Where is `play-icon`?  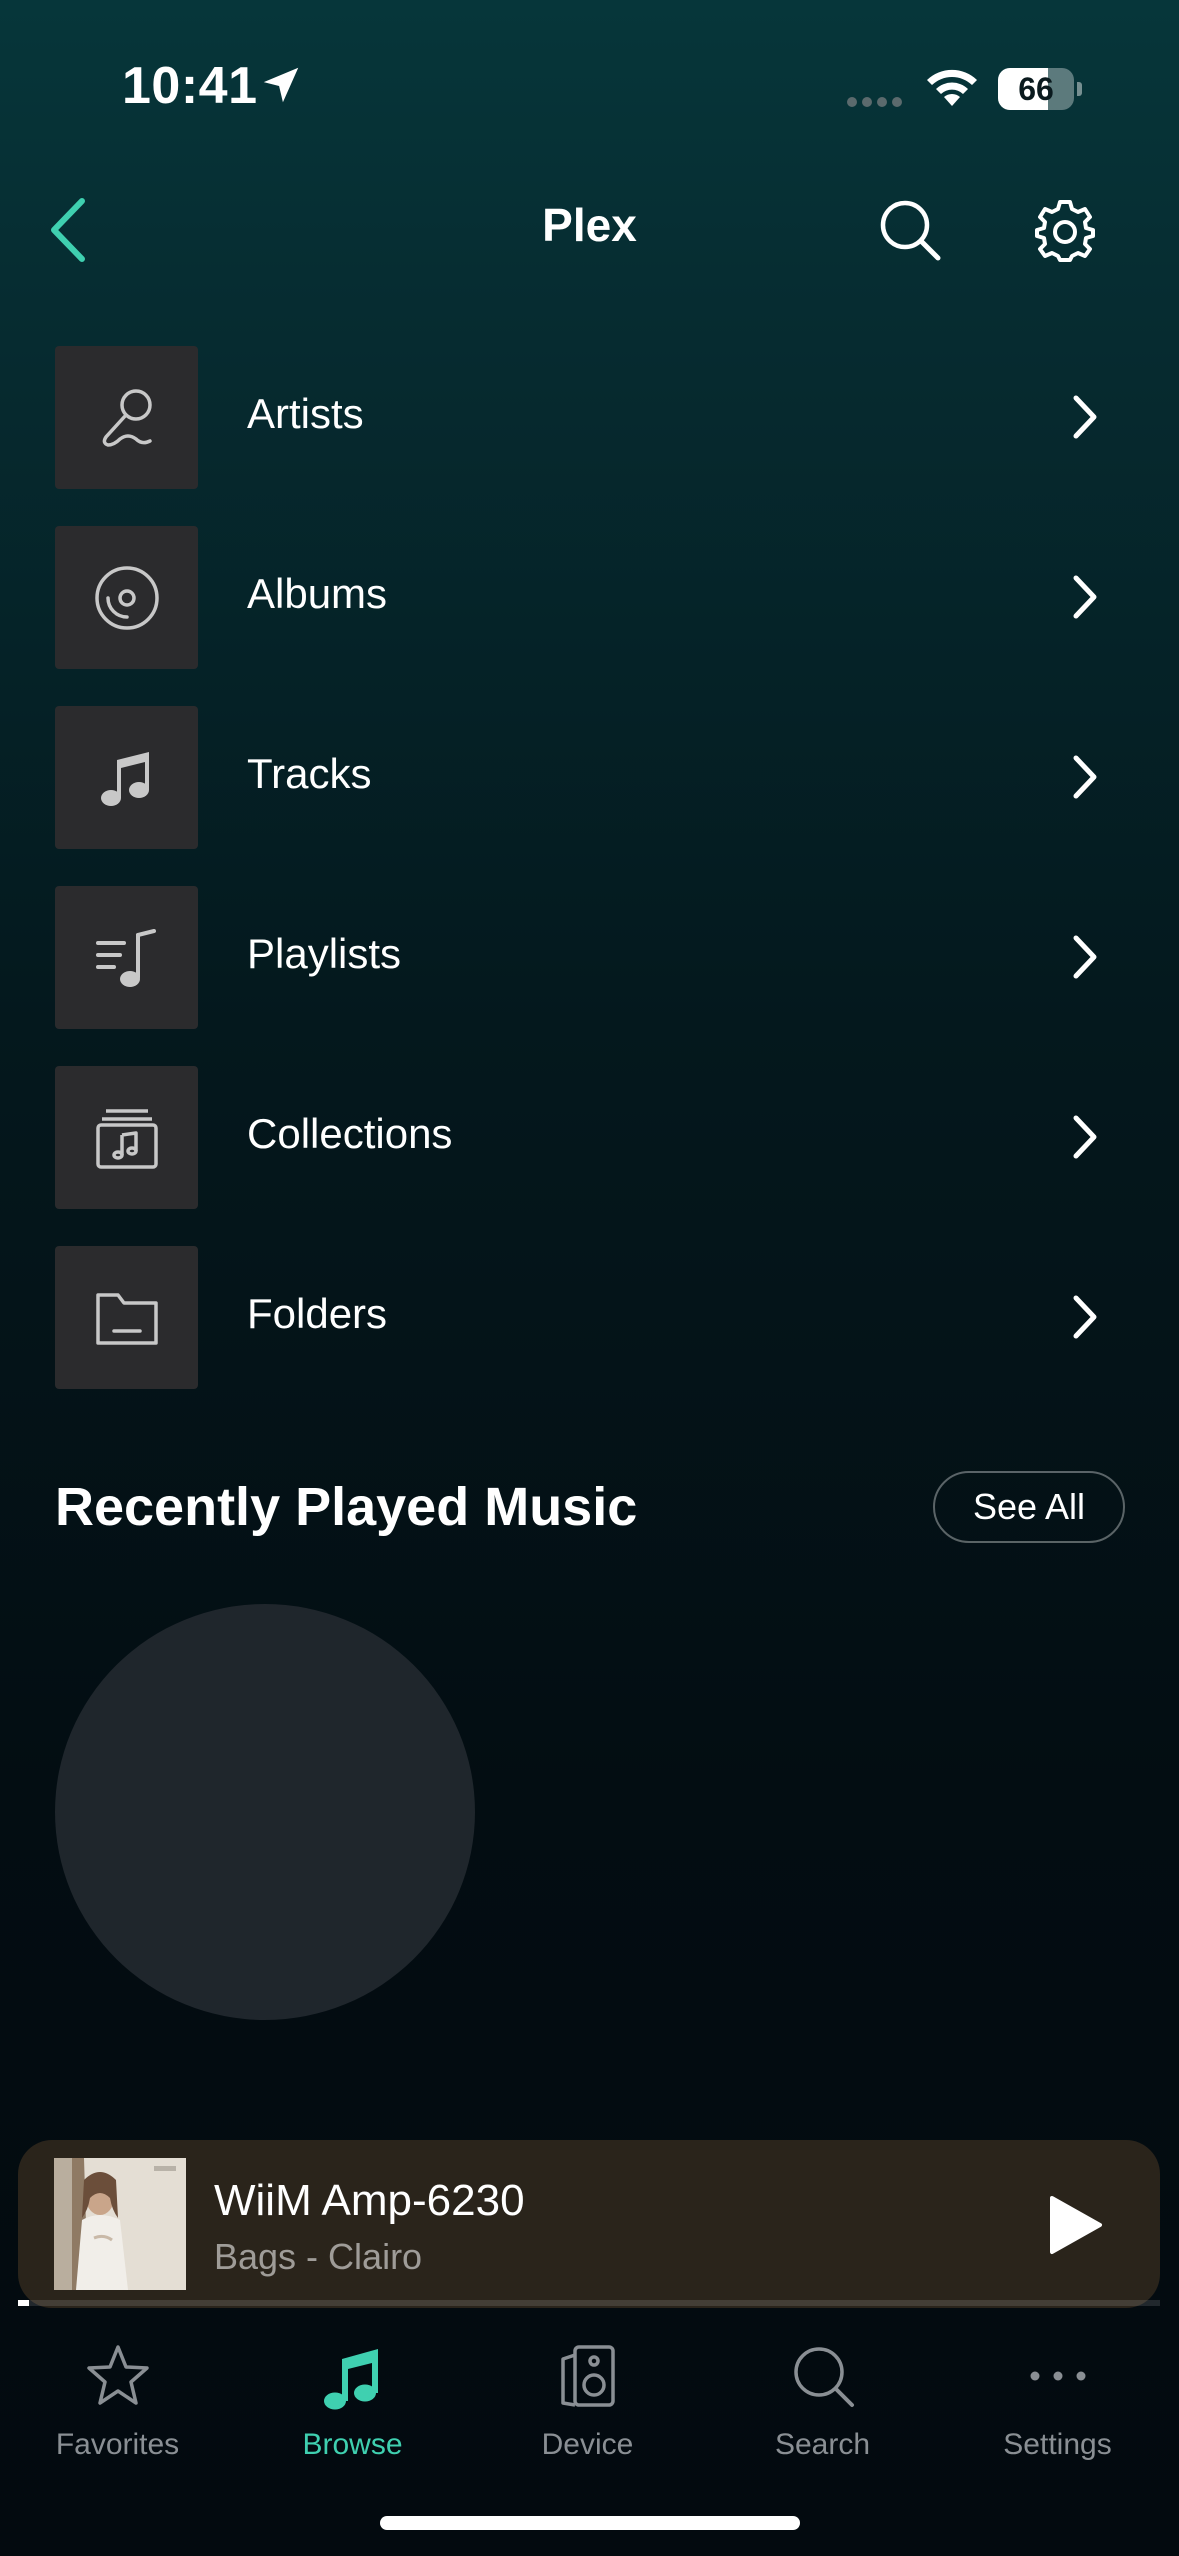 play-icon is located at coordinates (1073, 2225).